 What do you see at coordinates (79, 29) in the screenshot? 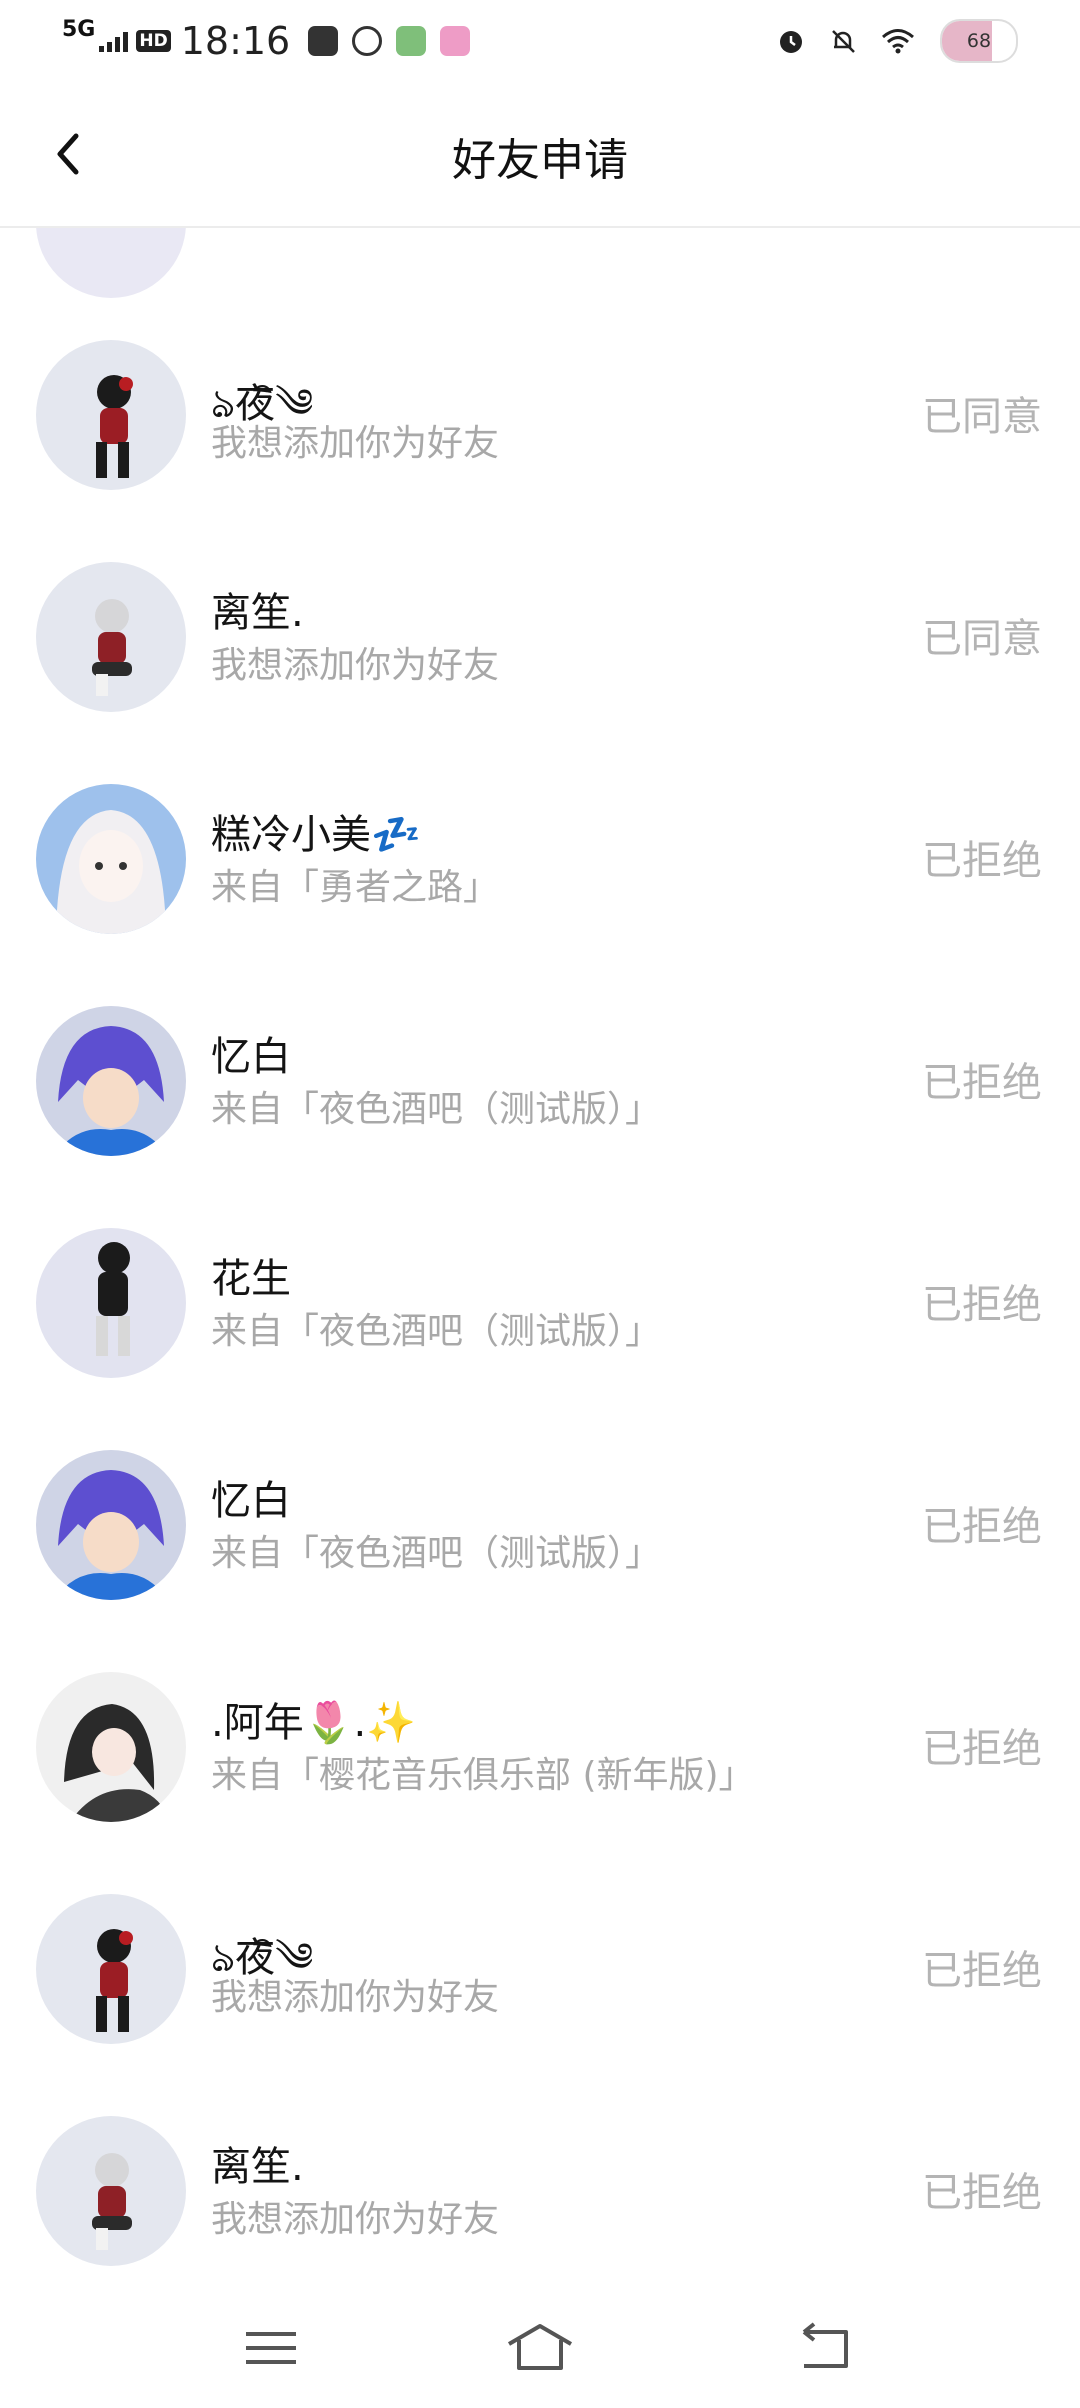
I see `network-type: 5G` at bounding box center [79, 29].